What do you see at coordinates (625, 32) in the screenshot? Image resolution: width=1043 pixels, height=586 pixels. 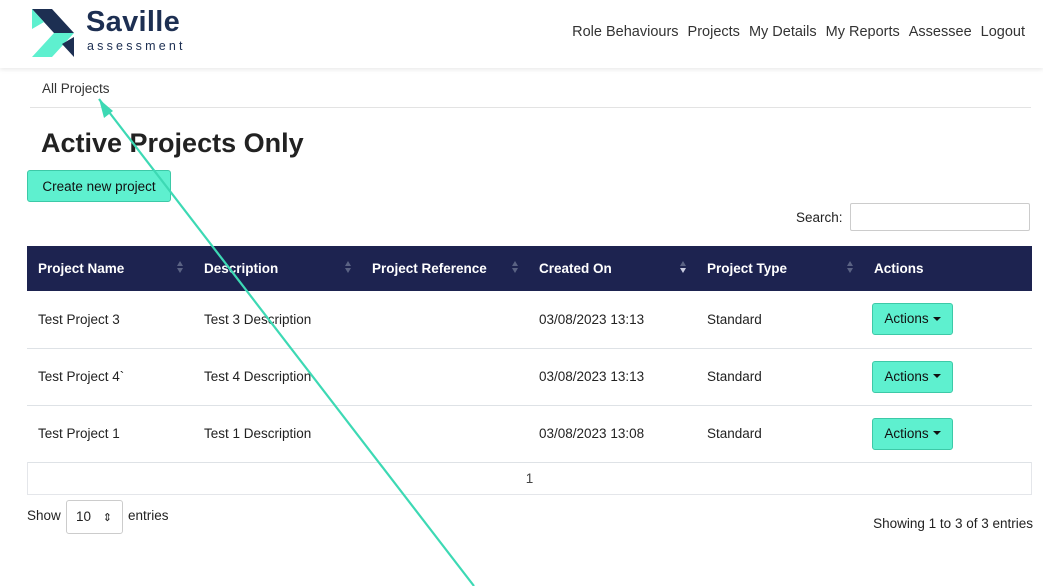 I see `nav-role-behaviours: Role Behaviours` at bounding box center [625, 32].